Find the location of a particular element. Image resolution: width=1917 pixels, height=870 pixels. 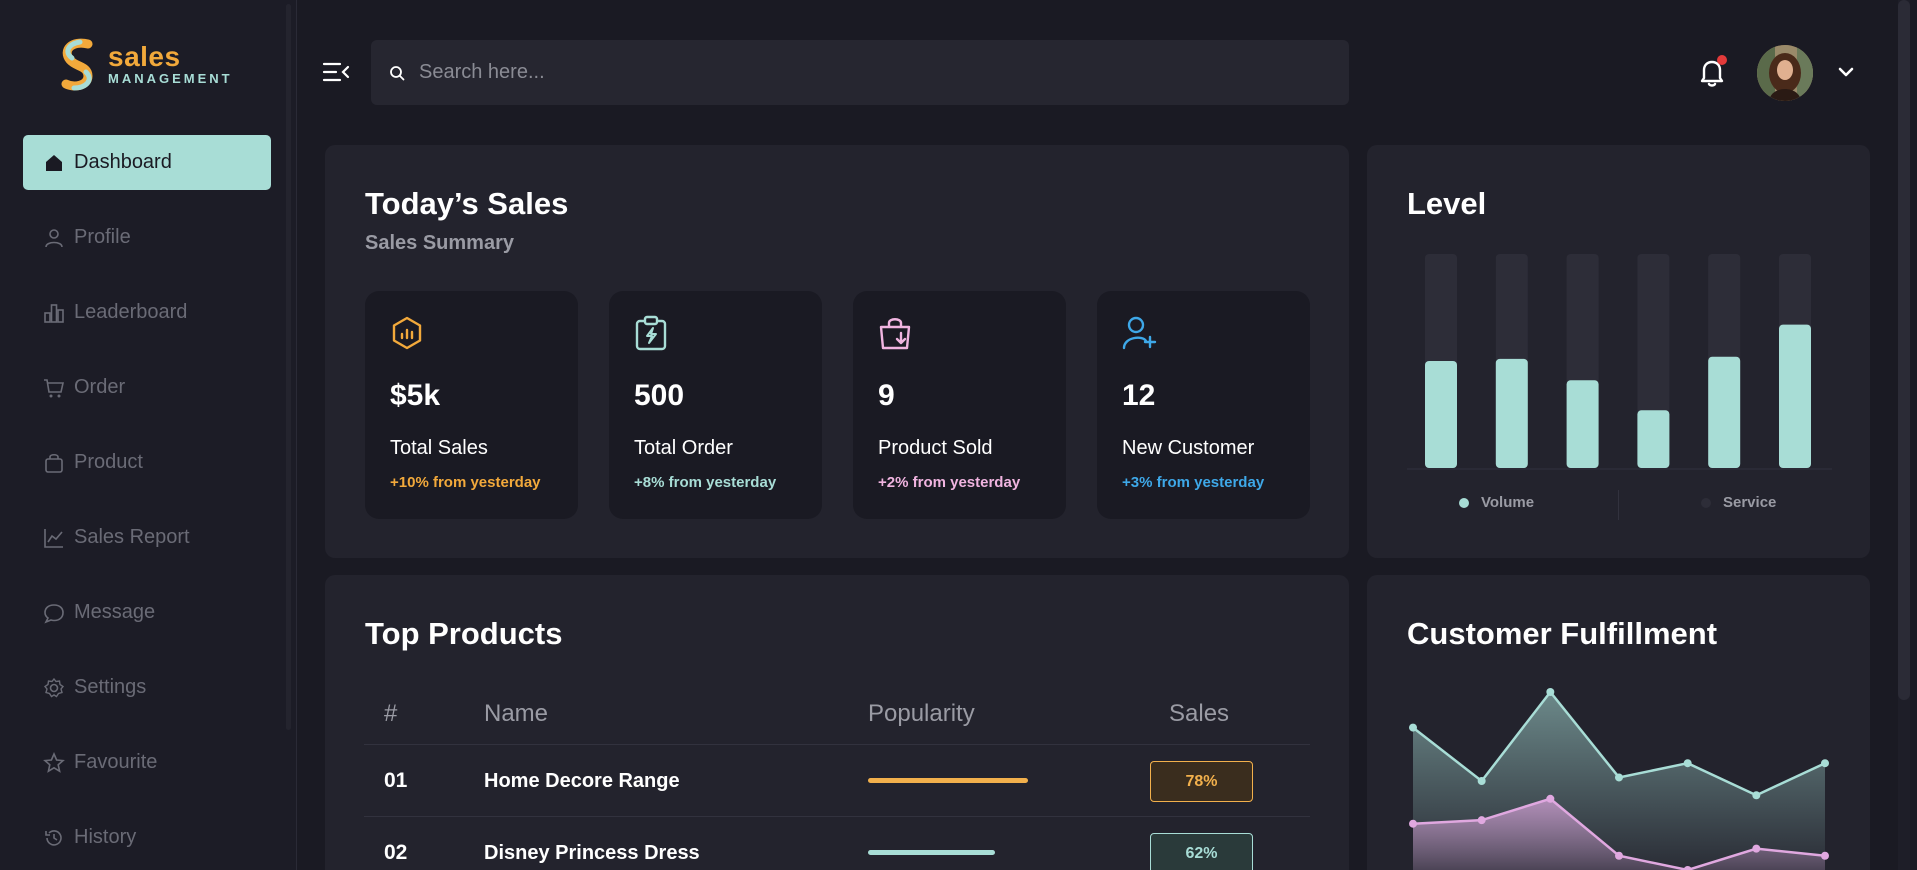

avatar is located at coordinates (1785, 73).